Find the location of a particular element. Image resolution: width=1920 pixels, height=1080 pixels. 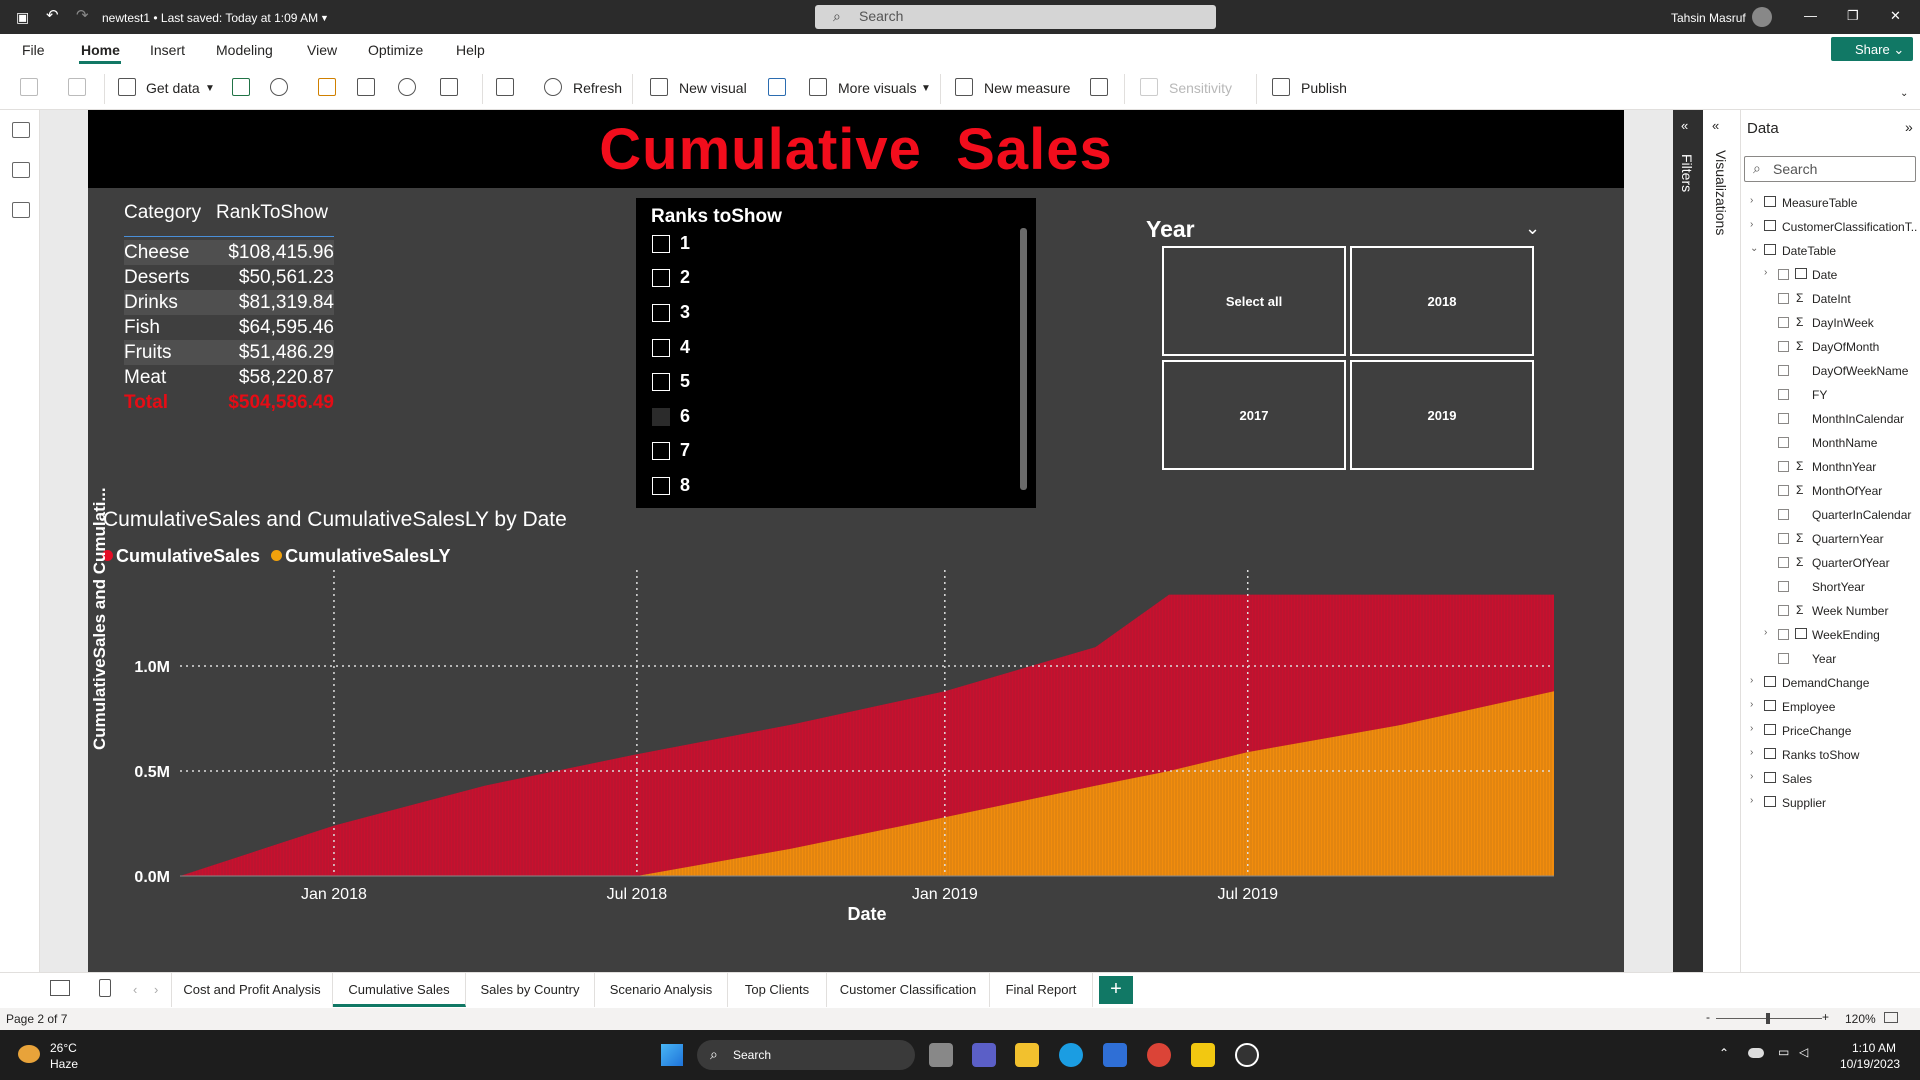

fit-to-page-icon is located at coordinates (1891, 1017).